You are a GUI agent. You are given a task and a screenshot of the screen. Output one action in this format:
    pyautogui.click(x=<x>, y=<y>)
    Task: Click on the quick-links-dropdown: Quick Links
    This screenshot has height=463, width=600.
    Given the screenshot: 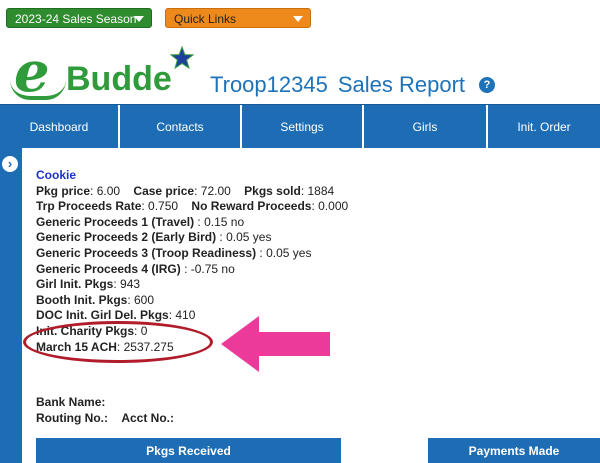 What is the action you would take?
    pyautogui.click(x=238, y=18)
    